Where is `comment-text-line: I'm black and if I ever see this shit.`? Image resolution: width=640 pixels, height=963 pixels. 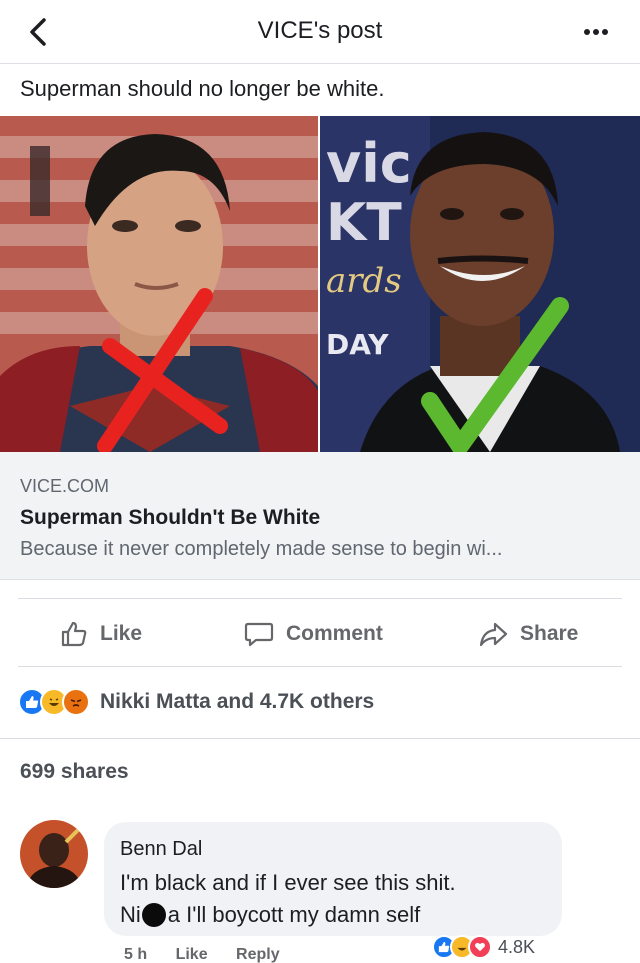
comment-text-line: I'm black and if I ever see this shit. is located at coordinates (288, 882).